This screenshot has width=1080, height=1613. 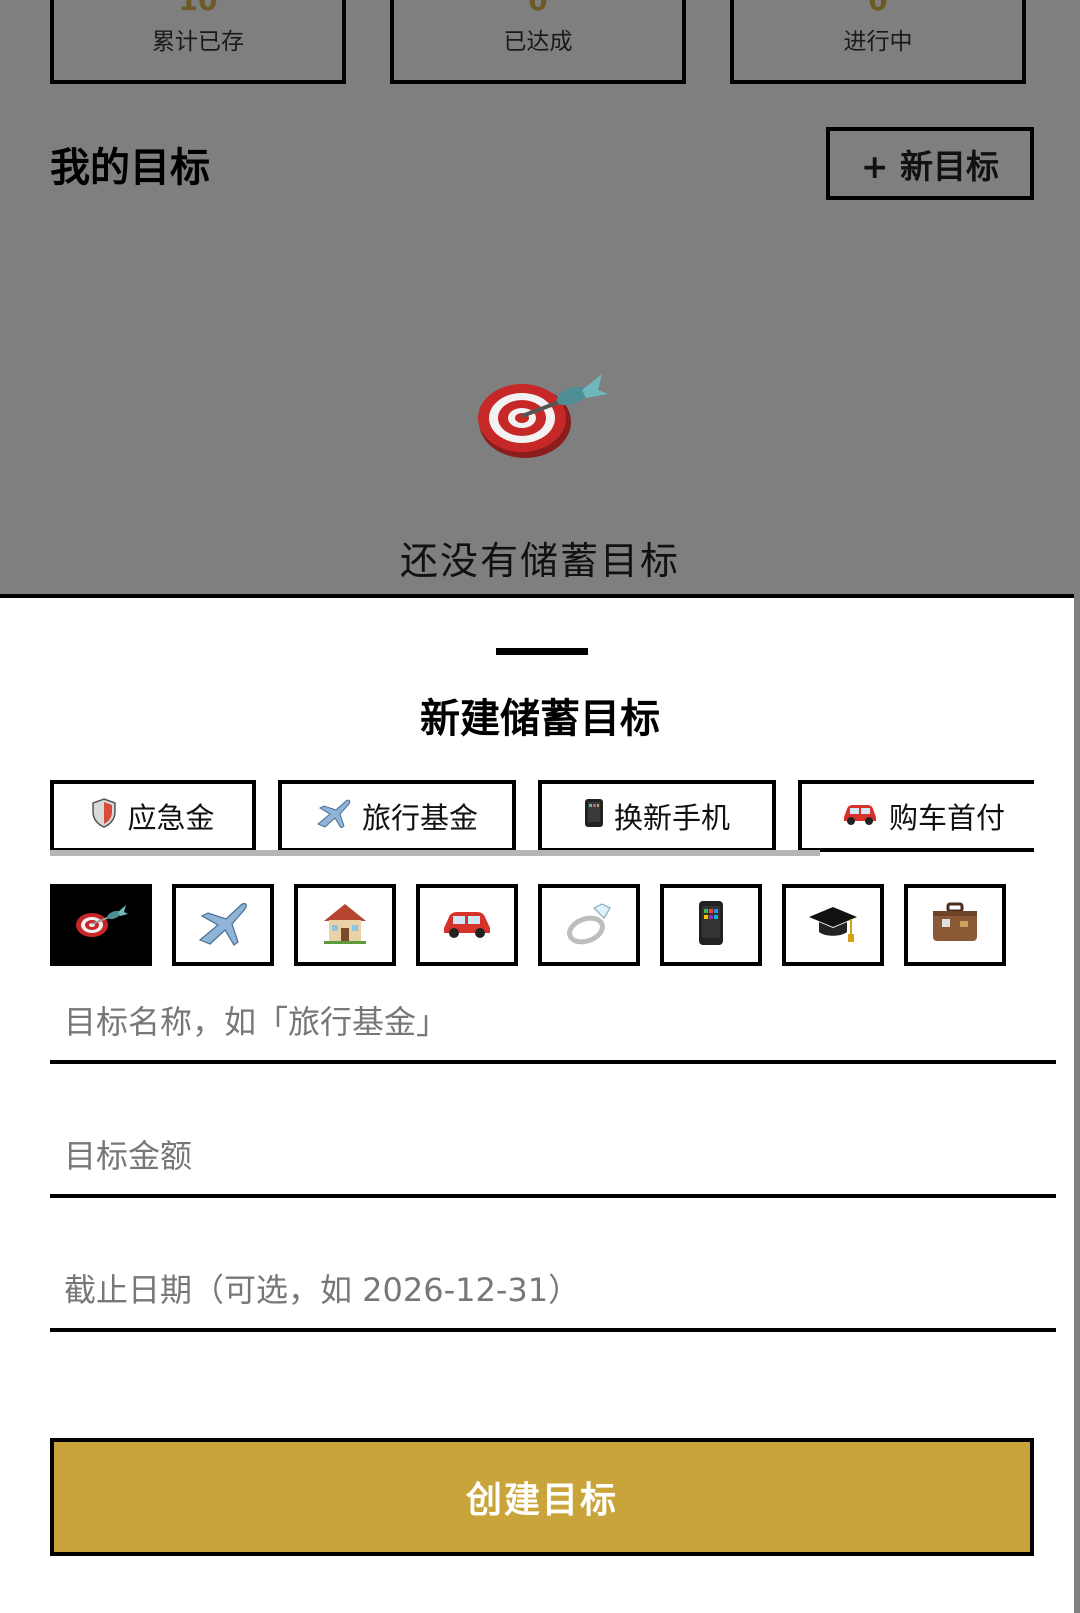 What do you see at coordinates (104, 816) in the screenshot?
I see `shield-icon` at bounding box center [104, 816].